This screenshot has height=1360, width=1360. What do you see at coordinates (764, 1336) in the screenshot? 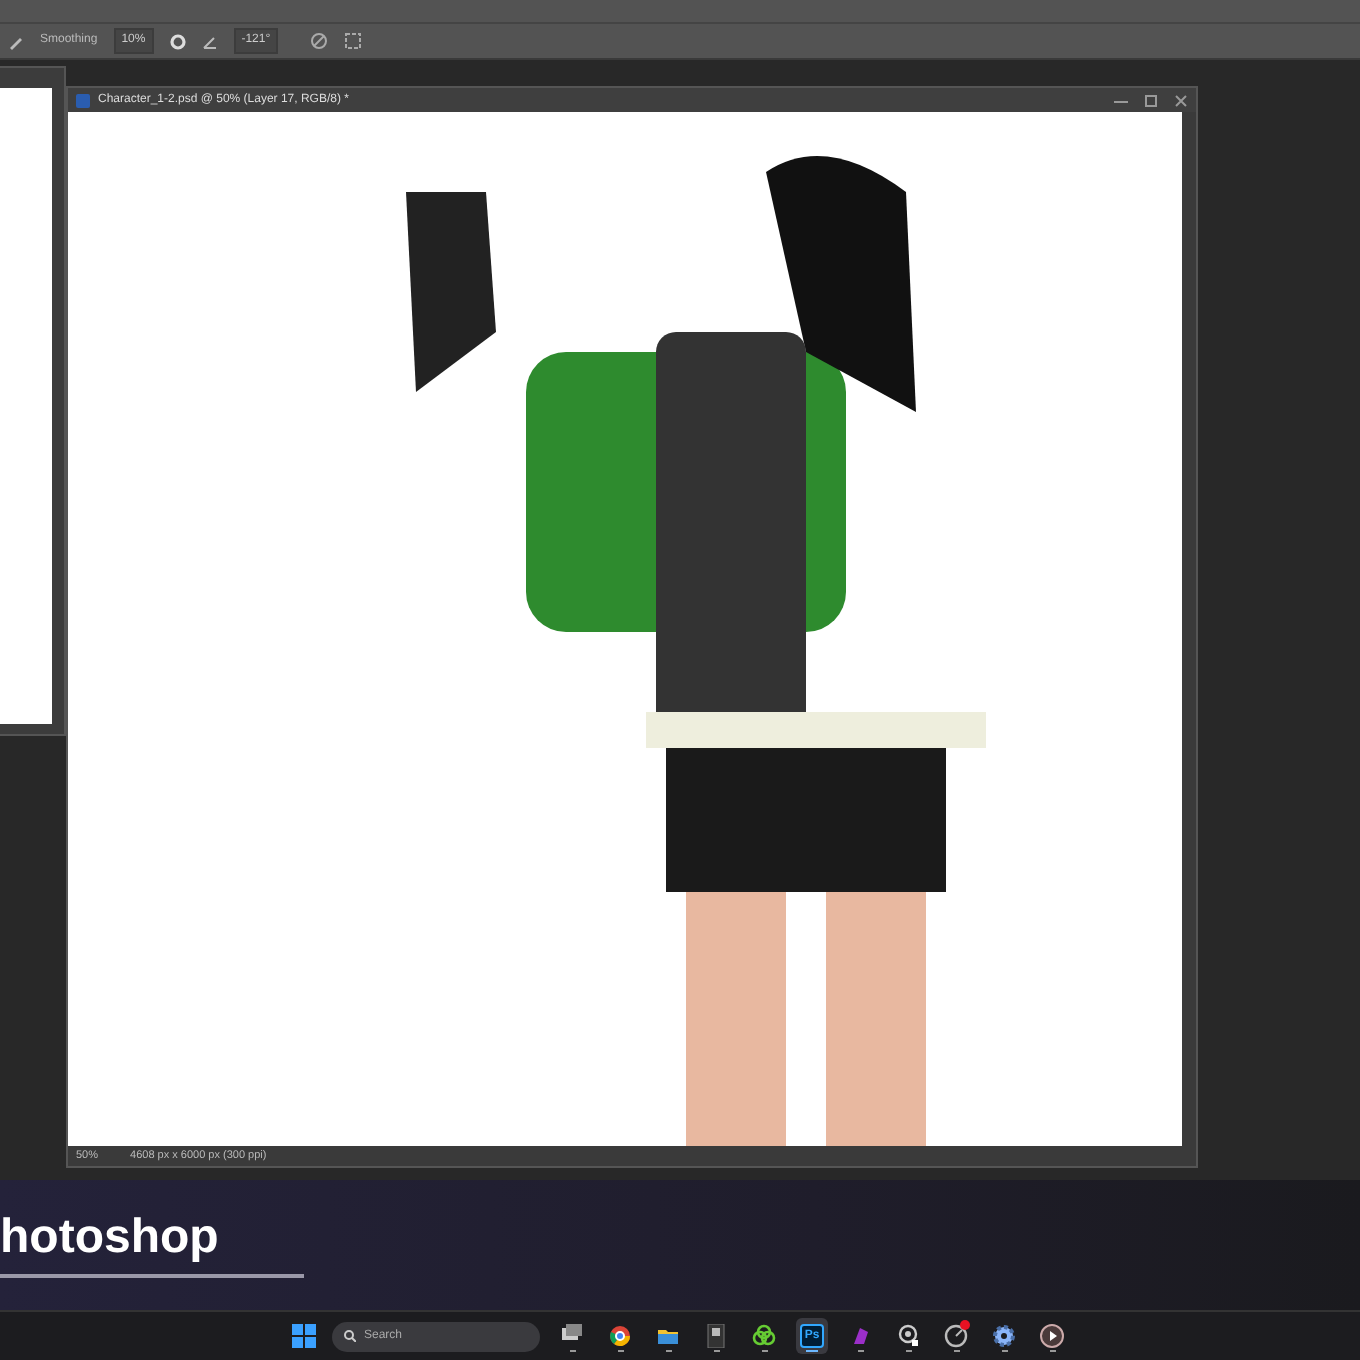
I see `rings-icon` at bounding box center [764, 1336].